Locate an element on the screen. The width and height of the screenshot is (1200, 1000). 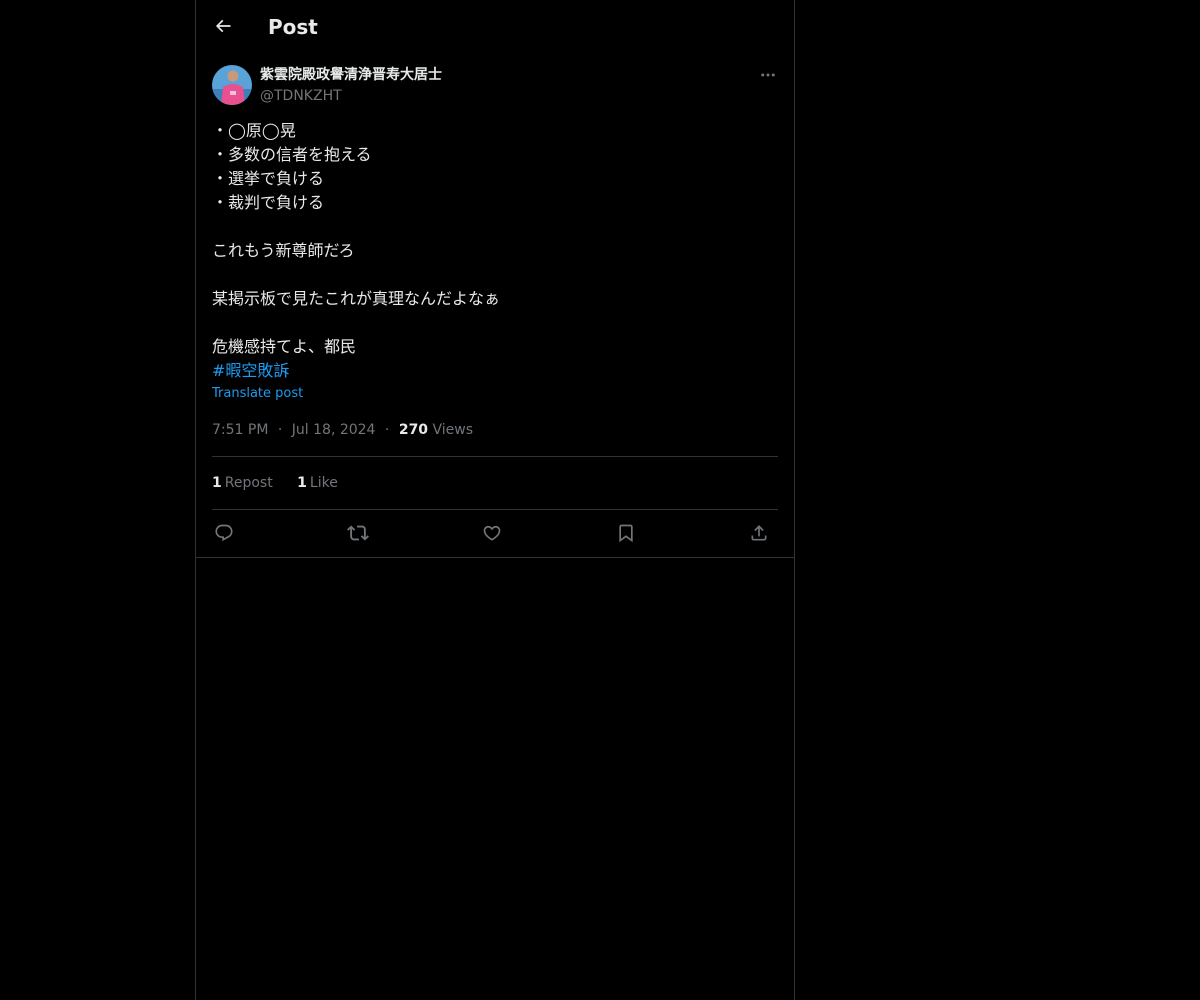
more-options-button is located at coordinates (768, 75).